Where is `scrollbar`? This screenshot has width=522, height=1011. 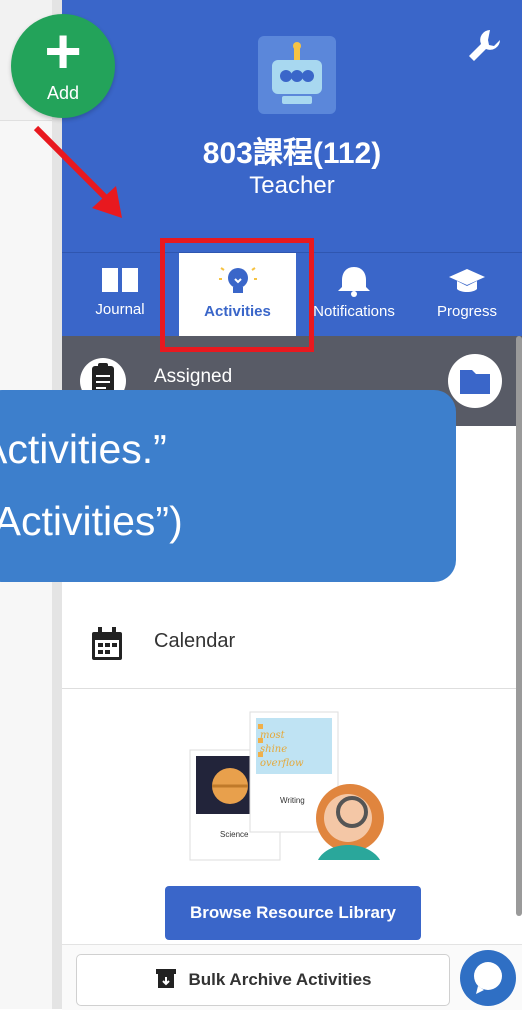
scrollbar is located at coordinates (519, 626).